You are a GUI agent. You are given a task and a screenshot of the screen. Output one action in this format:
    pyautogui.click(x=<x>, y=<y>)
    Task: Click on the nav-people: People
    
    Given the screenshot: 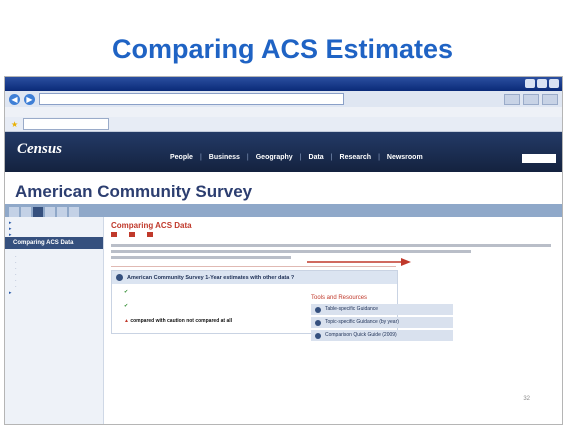 What is the action you would take?
    pyautogui.click(x=181, y=157)
    